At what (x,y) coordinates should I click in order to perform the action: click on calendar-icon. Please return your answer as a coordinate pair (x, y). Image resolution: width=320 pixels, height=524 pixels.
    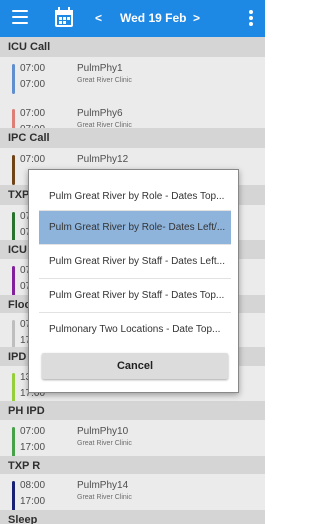
    Looking at the image, I should click on (64, 17).